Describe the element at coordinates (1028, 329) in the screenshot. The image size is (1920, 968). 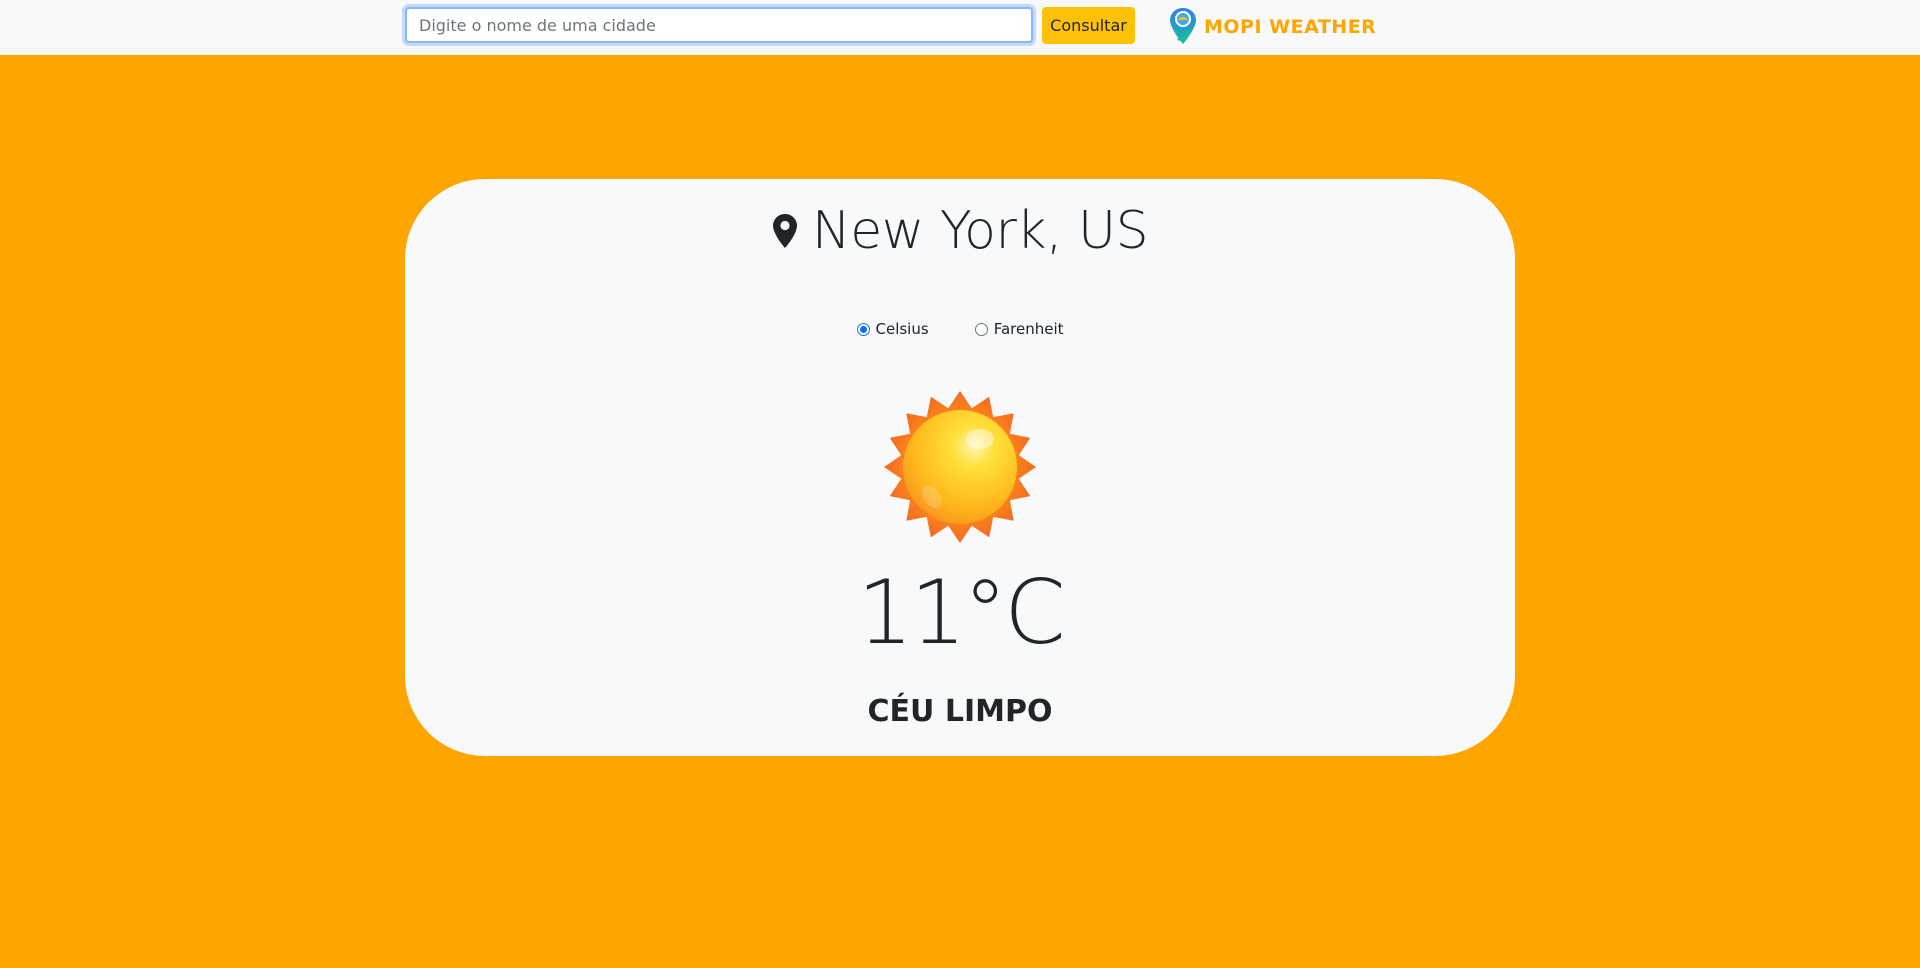
I see `farenheit-label: Farenheit` at that location.